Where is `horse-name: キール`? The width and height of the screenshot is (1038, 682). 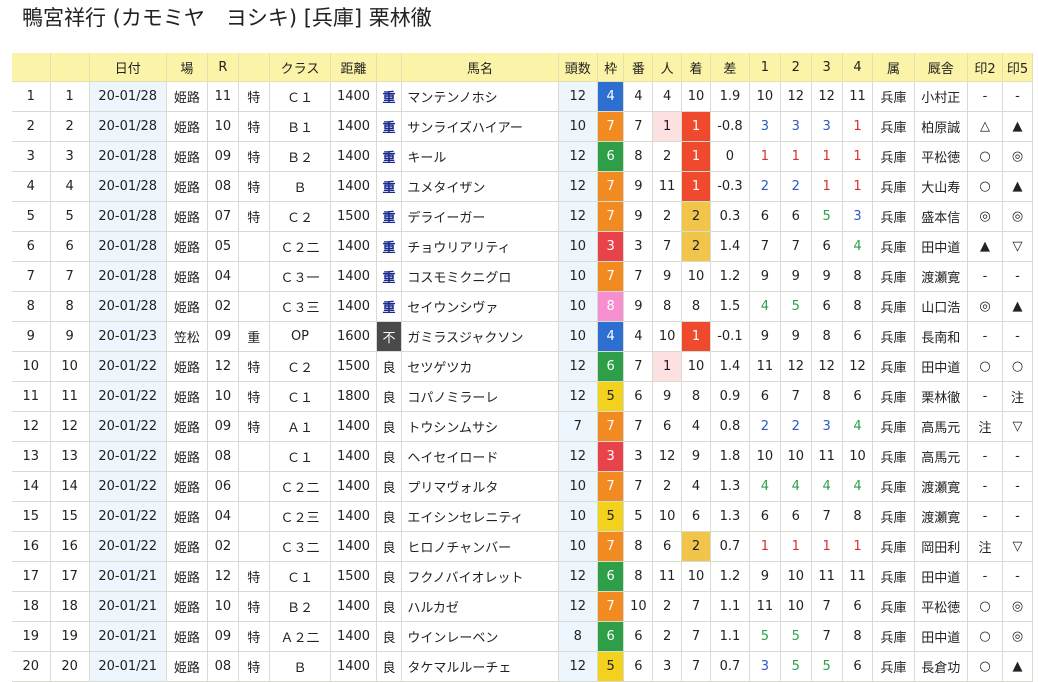
horse-name: キール is located at coordinates (480, 156).